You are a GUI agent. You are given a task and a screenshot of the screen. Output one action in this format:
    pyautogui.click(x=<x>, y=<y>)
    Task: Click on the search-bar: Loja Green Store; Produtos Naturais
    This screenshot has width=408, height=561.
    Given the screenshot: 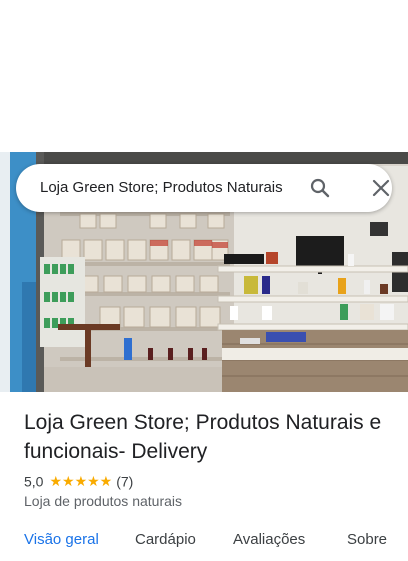 What is the action you would take?
    pyautogui.click(x=204, y=188)
    